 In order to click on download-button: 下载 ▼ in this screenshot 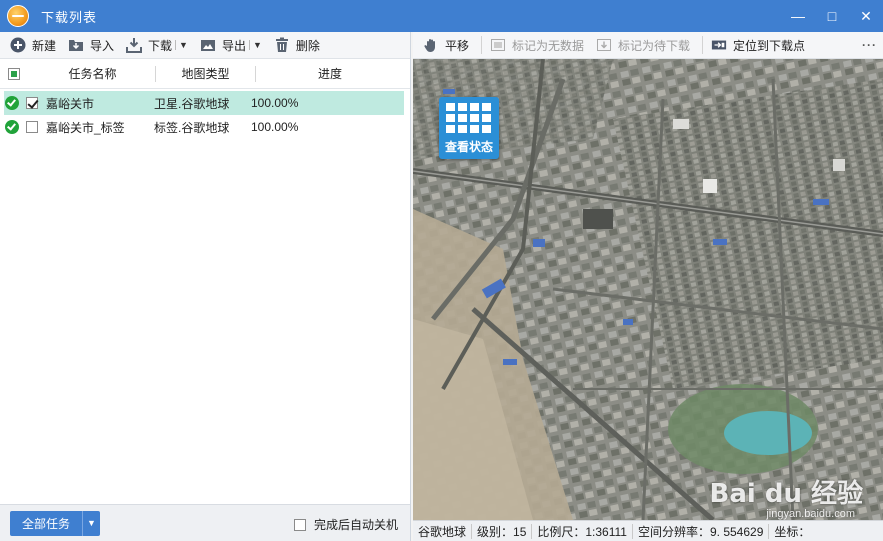, I will do `click(157, 45)`.